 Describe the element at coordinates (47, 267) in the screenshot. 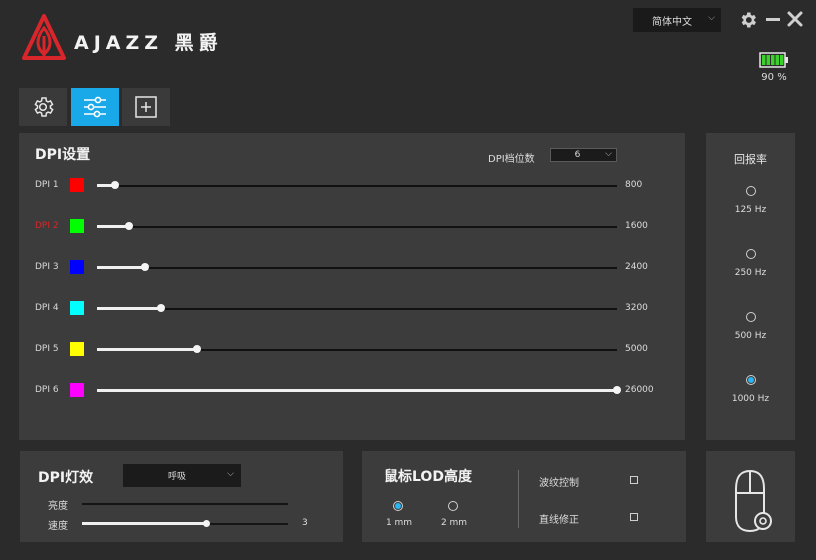

I see `dpi-label: DPI 3` at that location.